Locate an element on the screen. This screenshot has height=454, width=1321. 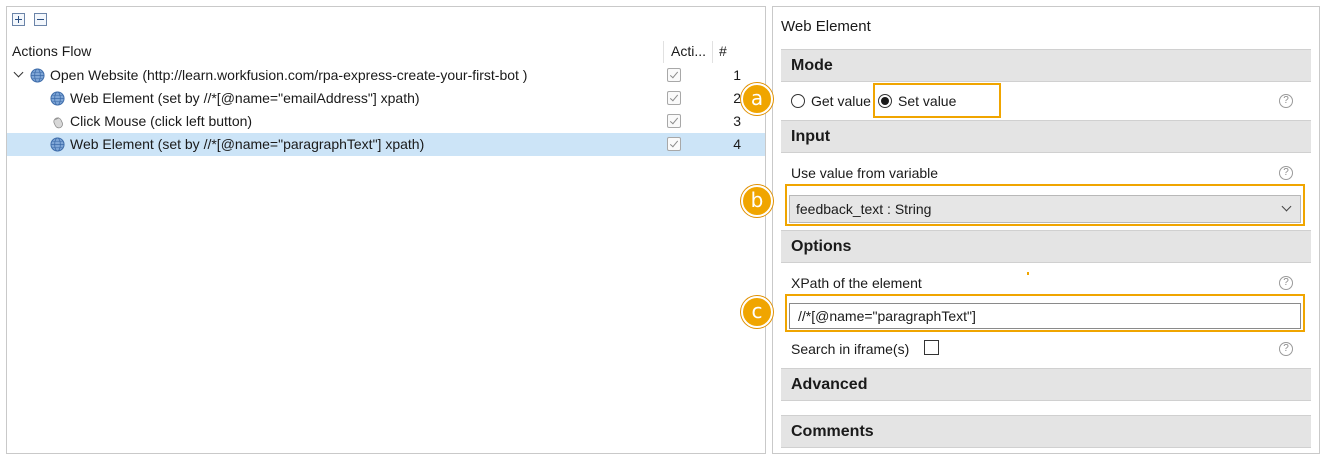
expand-all-icon is located at coordinates (18, 19).